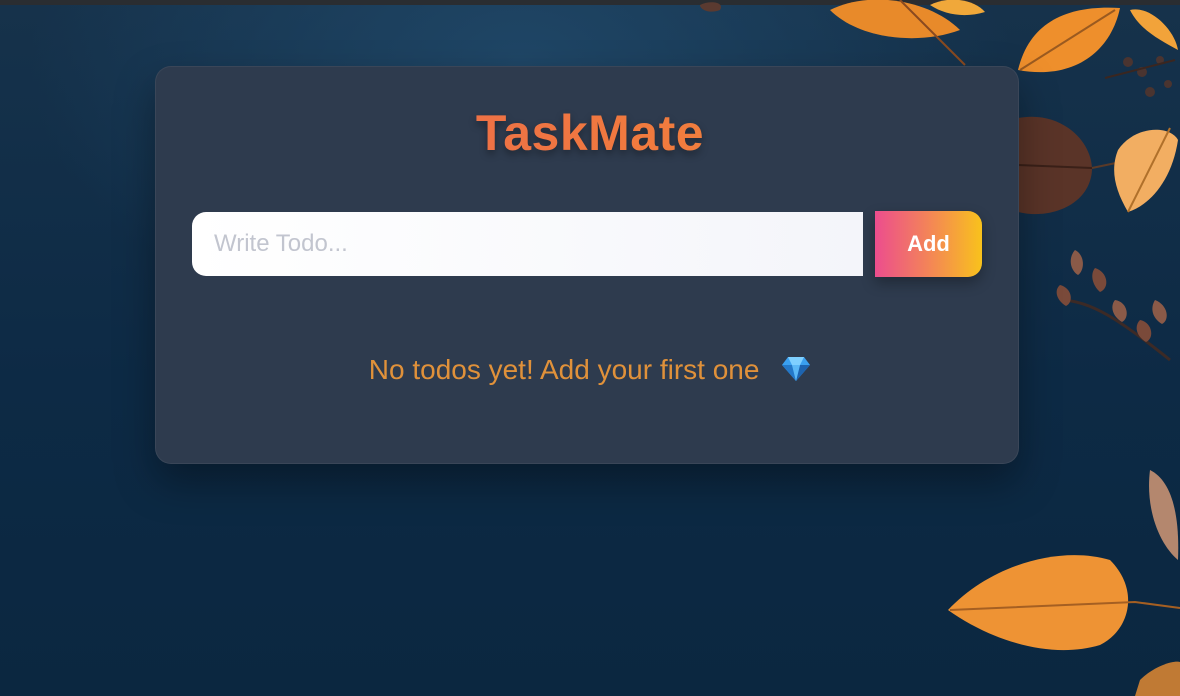 The image size is (1180, 696). I want to click on empty-state-message: No todos yet! Add your first one, so click(564, 369).